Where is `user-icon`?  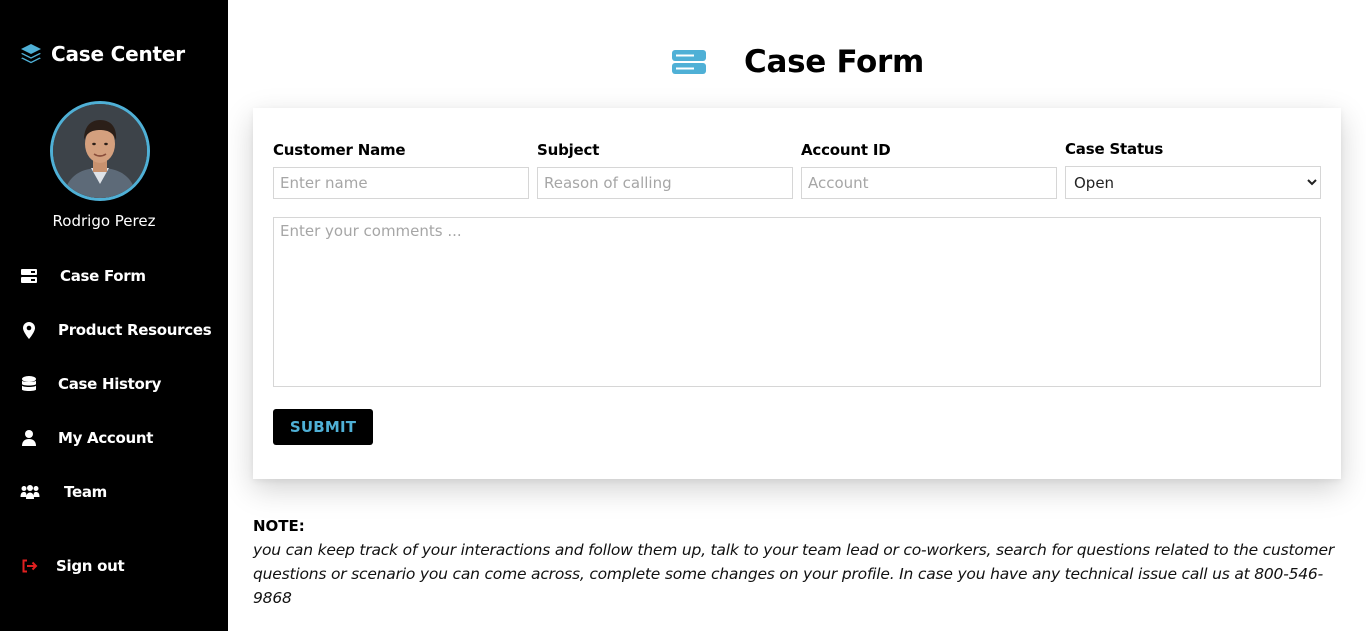
user-icon is located at coordinates (29, 438).